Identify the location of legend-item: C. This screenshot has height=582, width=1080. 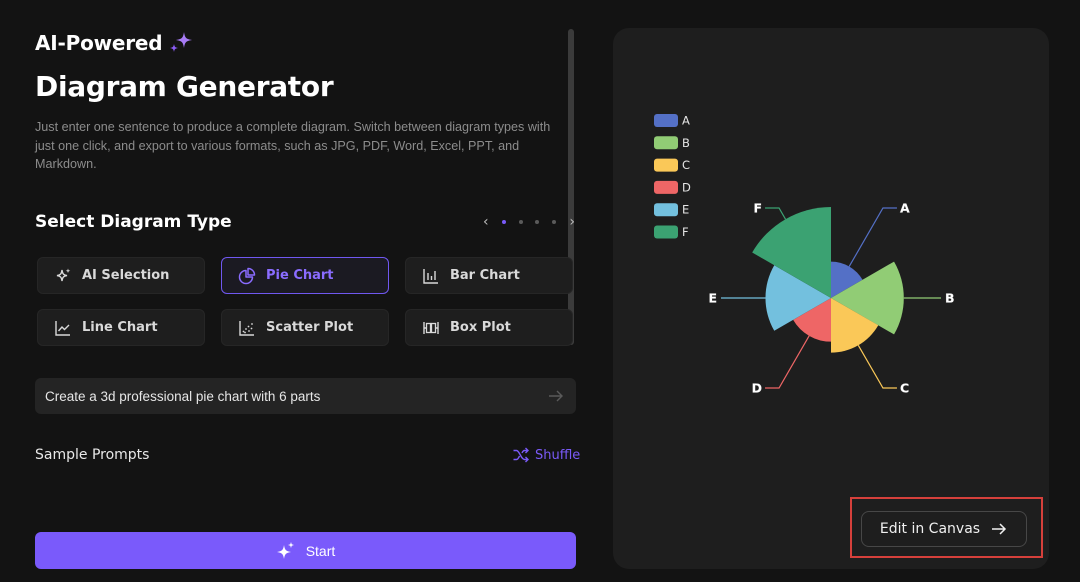
(672, 165).